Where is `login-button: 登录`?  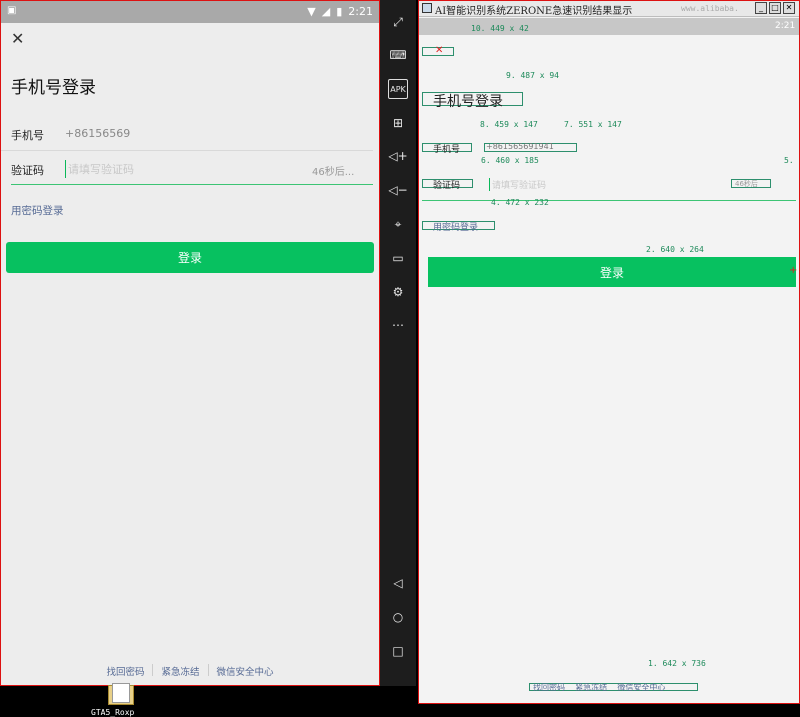 login-button: 登录 is located at coordinates (190, 257).